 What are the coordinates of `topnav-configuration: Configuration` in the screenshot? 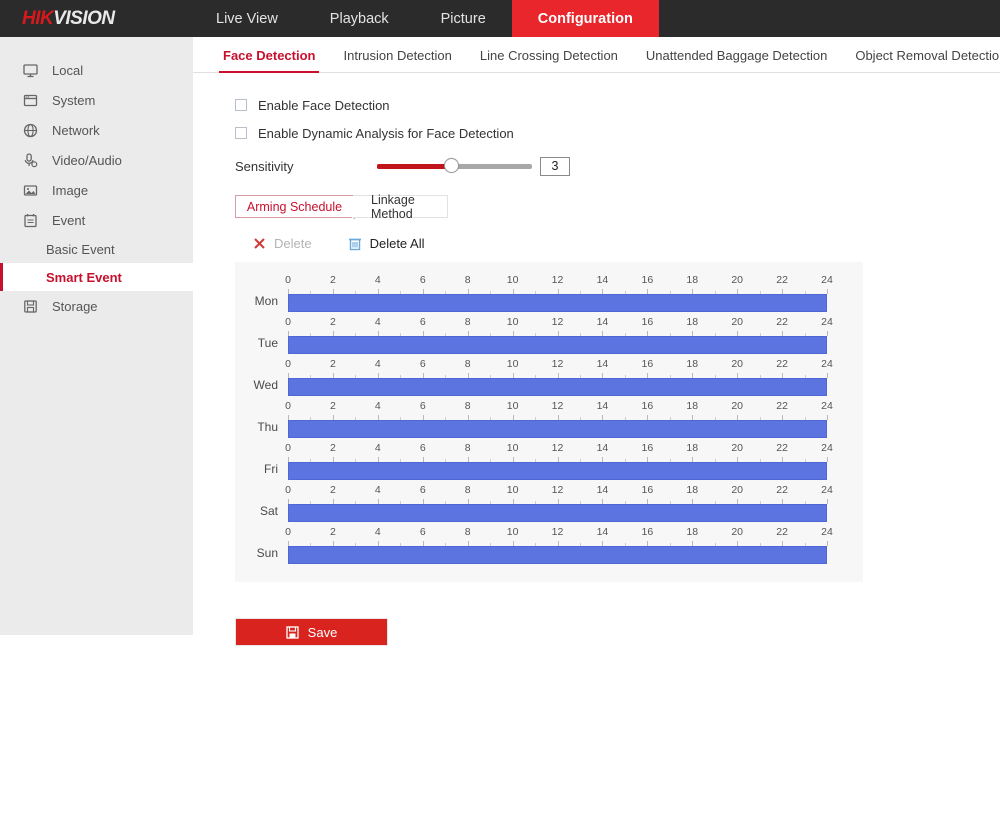 It's located at (585, 18).